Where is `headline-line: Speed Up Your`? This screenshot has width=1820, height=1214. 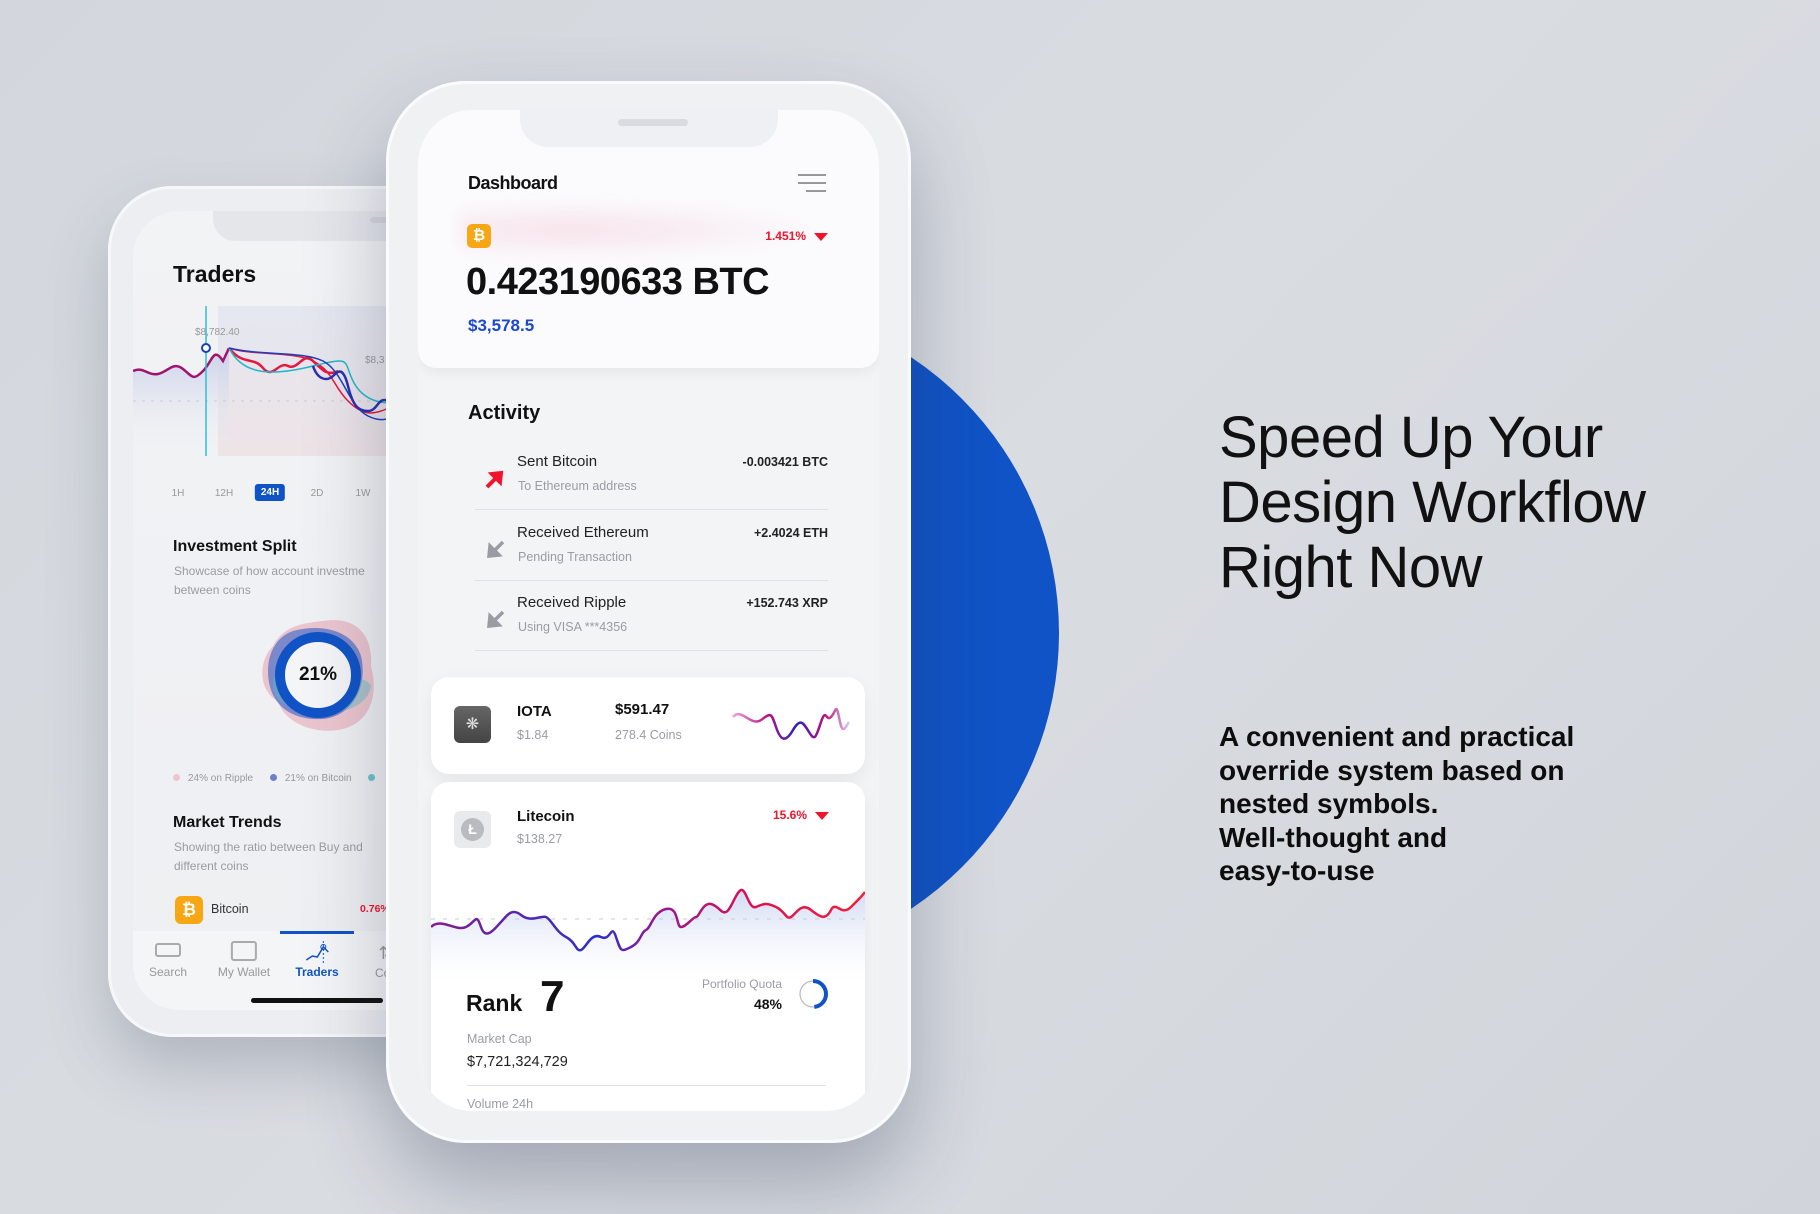 headline-line: Speed Up Your is located at coordinates (1411, 437).